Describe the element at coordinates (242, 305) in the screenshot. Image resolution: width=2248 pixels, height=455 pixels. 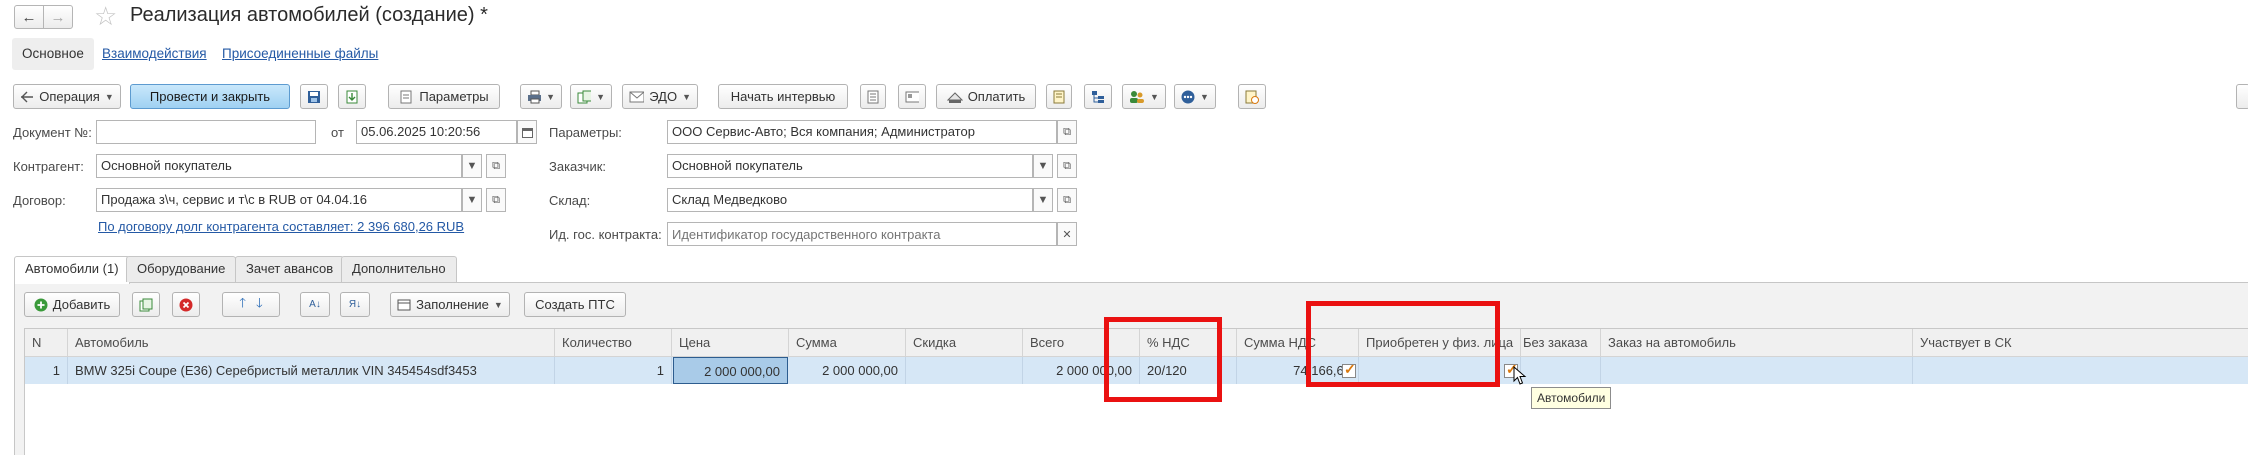
I see `move-up-icon: 🡑` at that location.